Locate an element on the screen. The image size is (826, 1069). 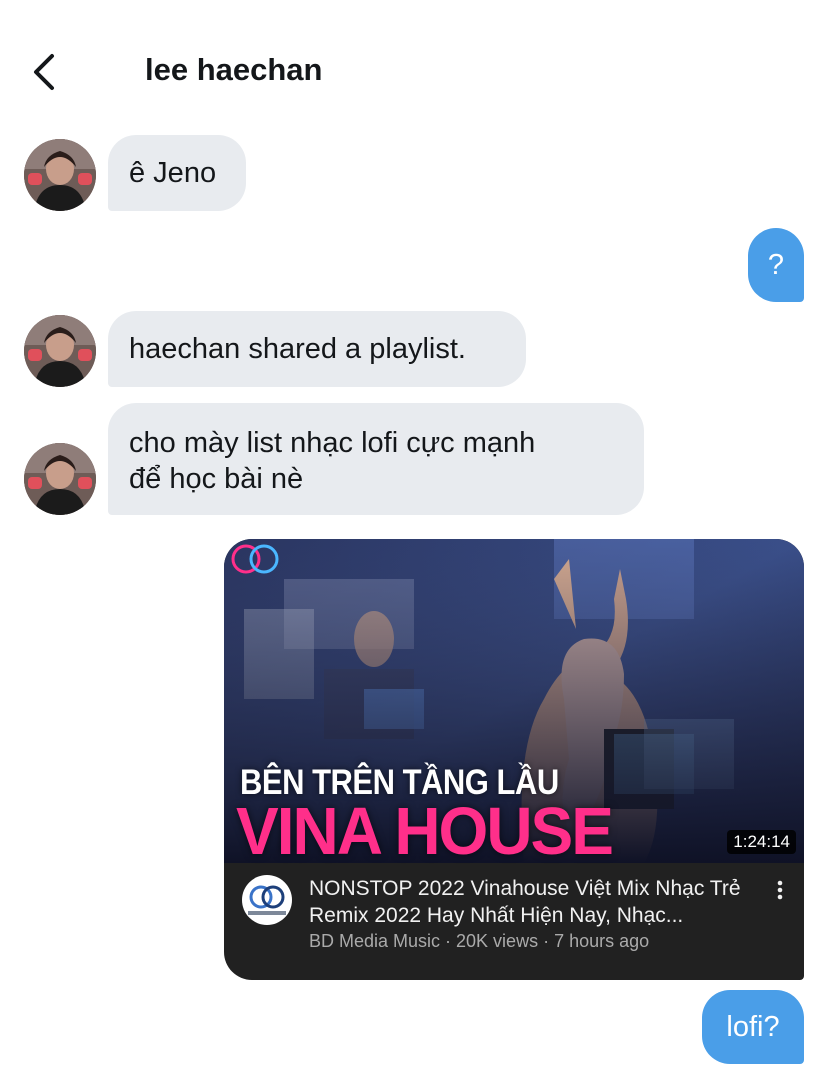
message-bubble-incoming: haechan shared a playlist. is located at coordinates (317, 349).